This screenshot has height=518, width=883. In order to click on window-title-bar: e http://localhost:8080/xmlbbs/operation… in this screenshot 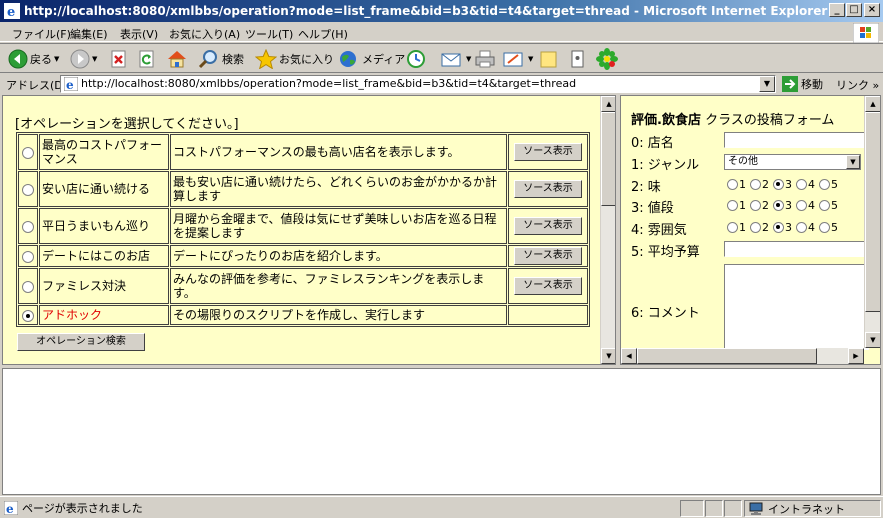, I will do `click(441, 11)`.